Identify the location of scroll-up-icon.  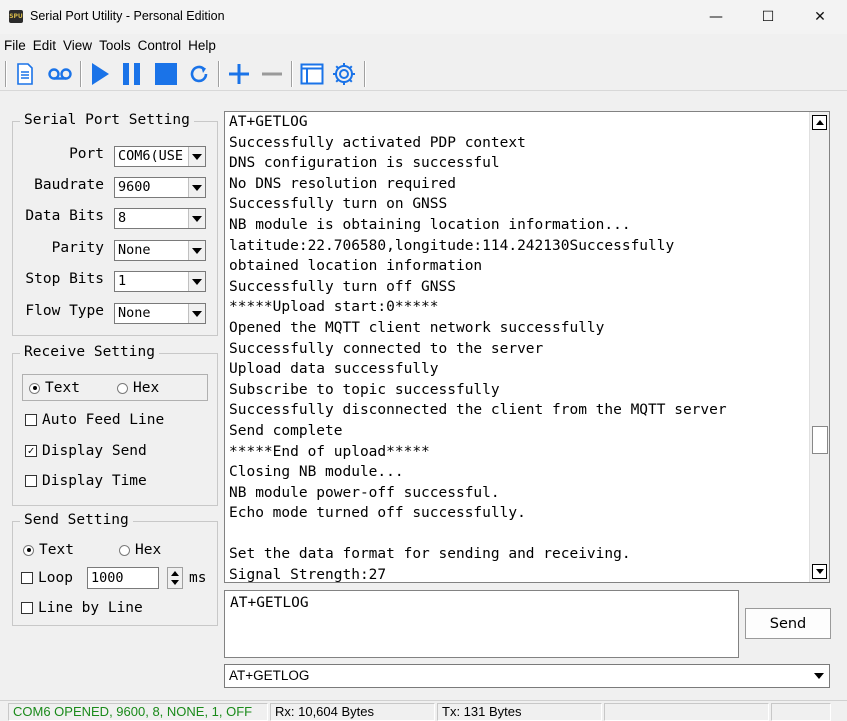
(819, 122).